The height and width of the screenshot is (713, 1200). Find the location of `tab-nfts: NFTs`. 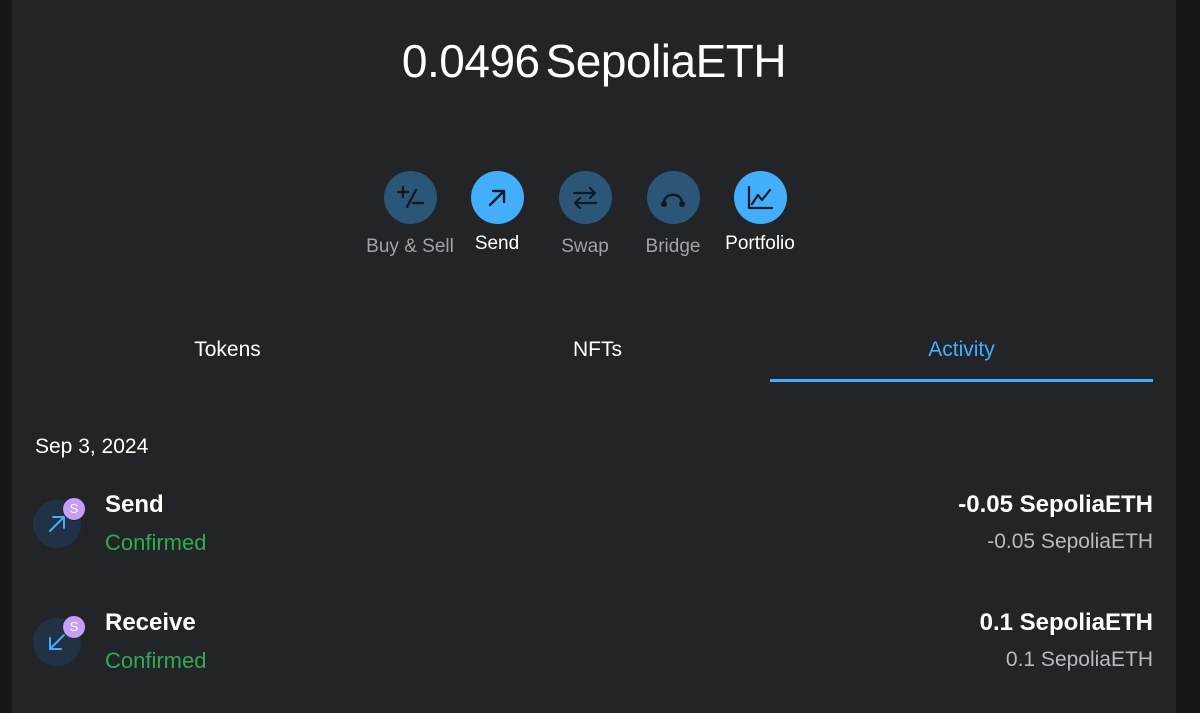

tab-nfts: NFTs is located at coordinates (597, 356).